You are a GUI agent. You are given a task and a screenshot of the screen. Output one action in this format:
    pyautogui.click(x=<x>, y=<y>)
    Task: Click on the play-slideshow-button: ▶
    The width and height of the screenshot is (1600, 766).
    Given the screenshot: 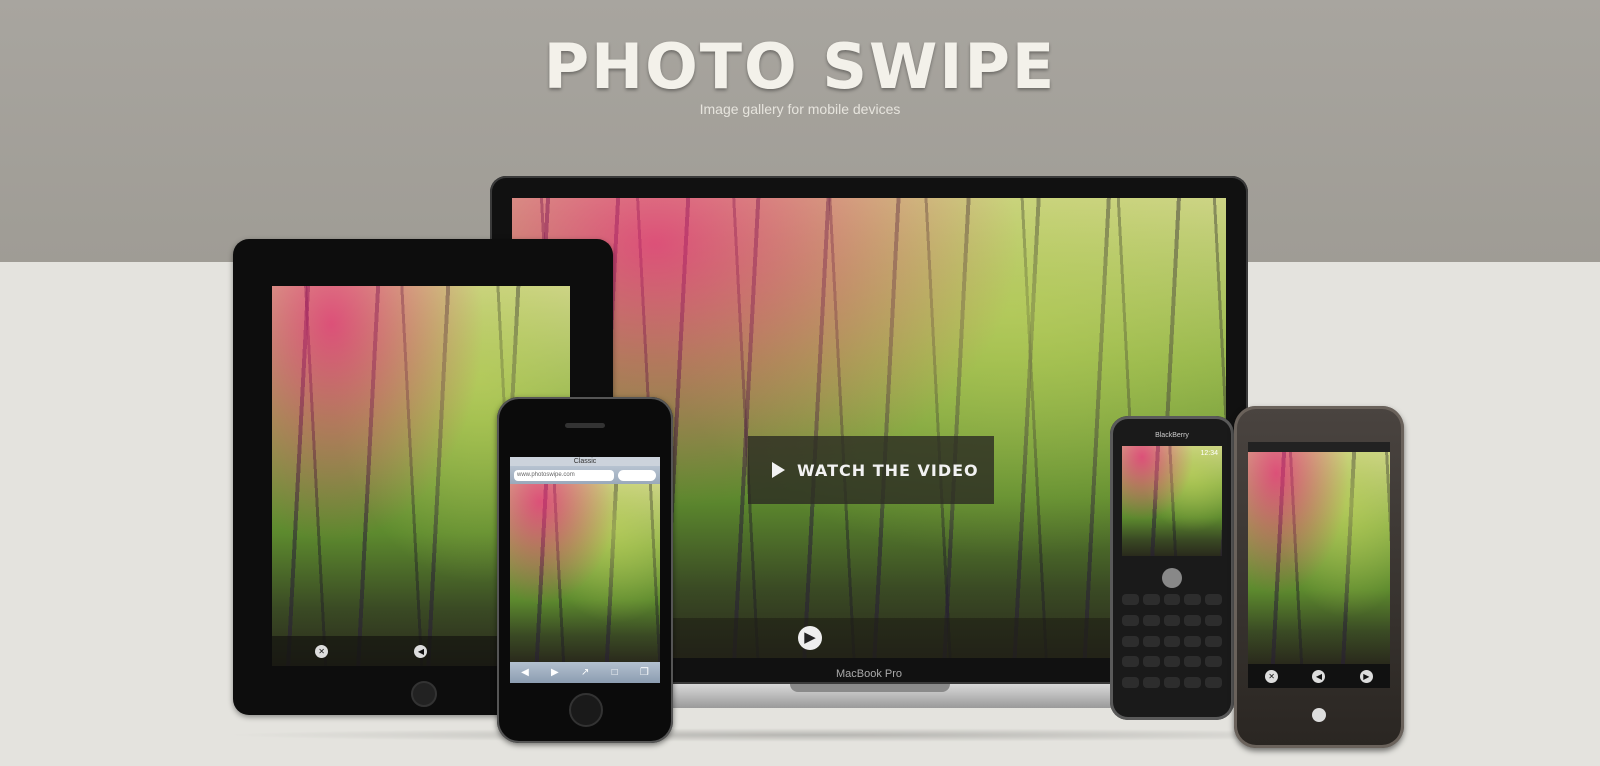 What is the action you would take?
    pyautogui.click(x=810, y=638)
    